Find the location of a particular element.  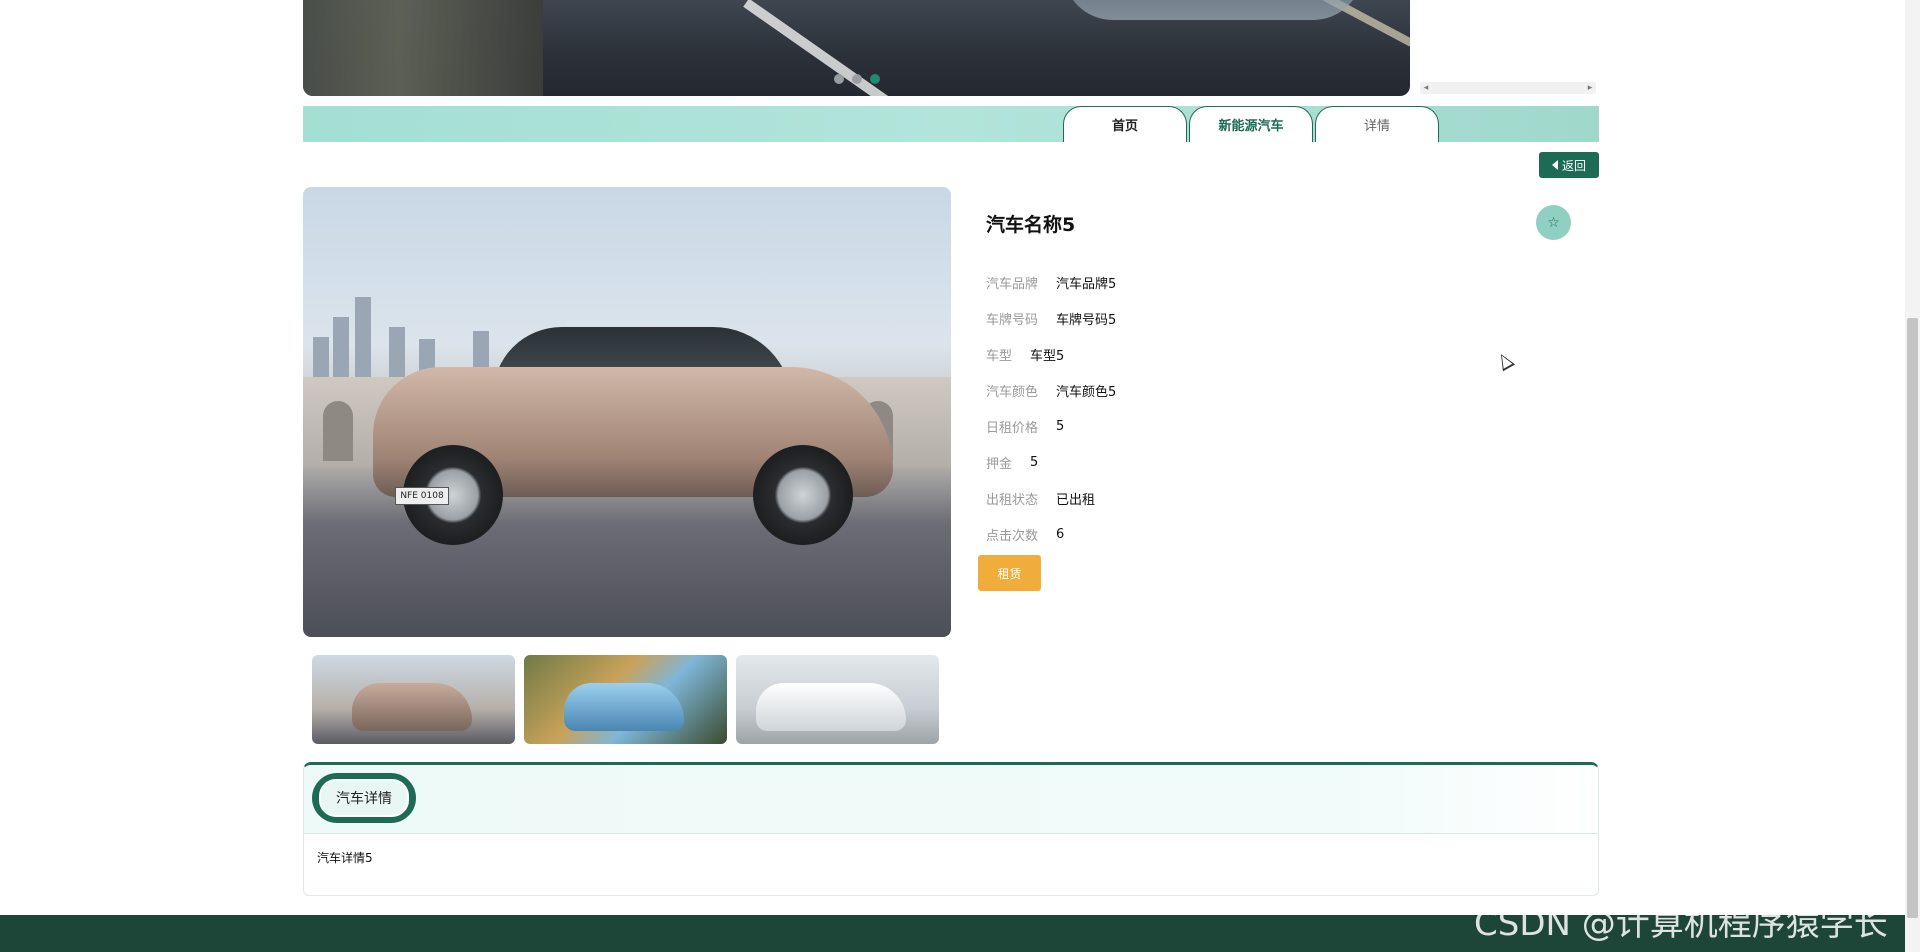

info-label: 汽车品牌 is located at coordinates (1012, 284).